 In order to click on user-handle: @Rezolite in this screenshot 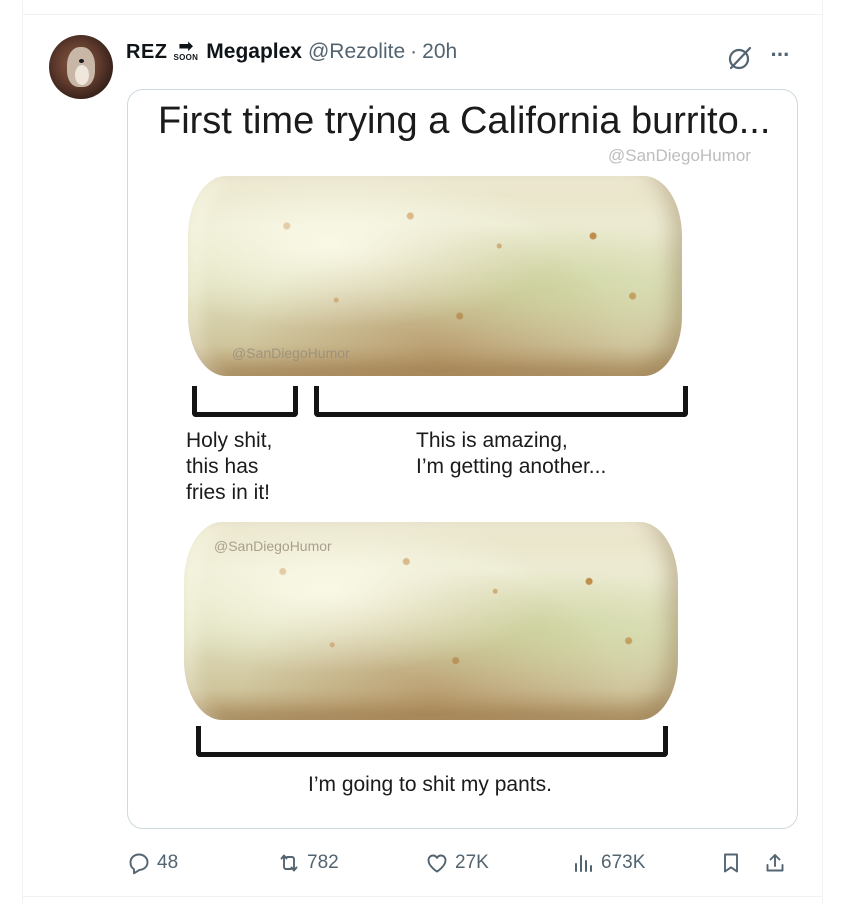, I will do `click(356, 52)`.